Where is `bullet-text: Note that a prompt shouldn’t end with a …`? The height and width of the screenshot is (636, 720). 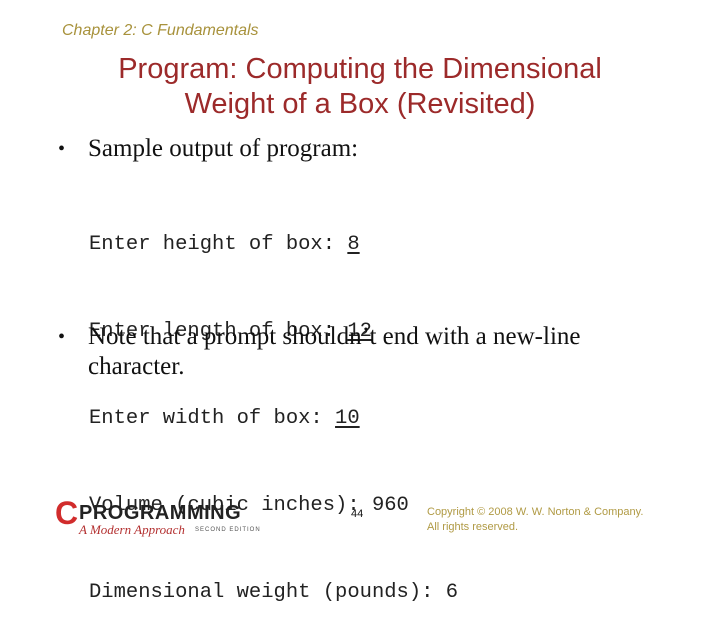
bullet-text: Note that a prompt shouldn’t end with a … is located at coordinates (334, 352).